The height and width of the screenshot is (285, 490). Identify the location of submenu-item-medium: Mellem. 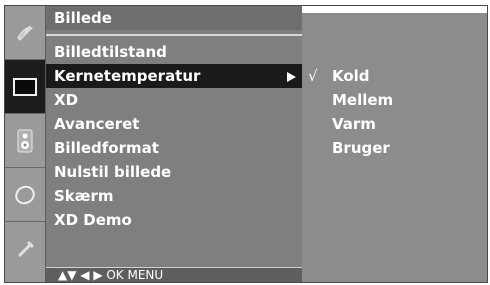
(394, 100).